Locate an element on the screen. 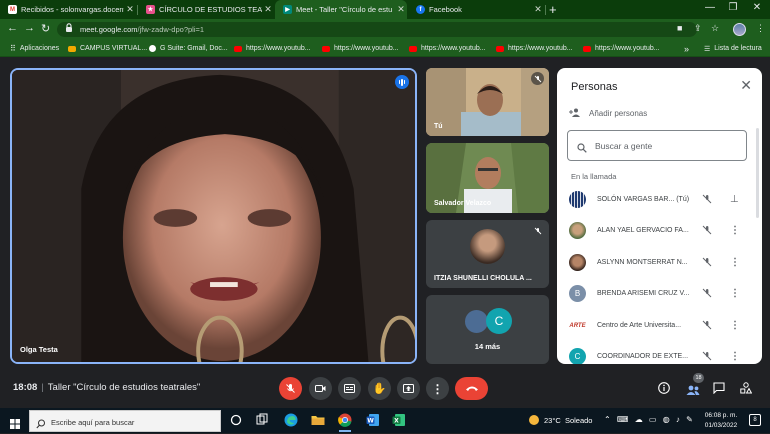  captions-button is located at coordinates (349, 388).